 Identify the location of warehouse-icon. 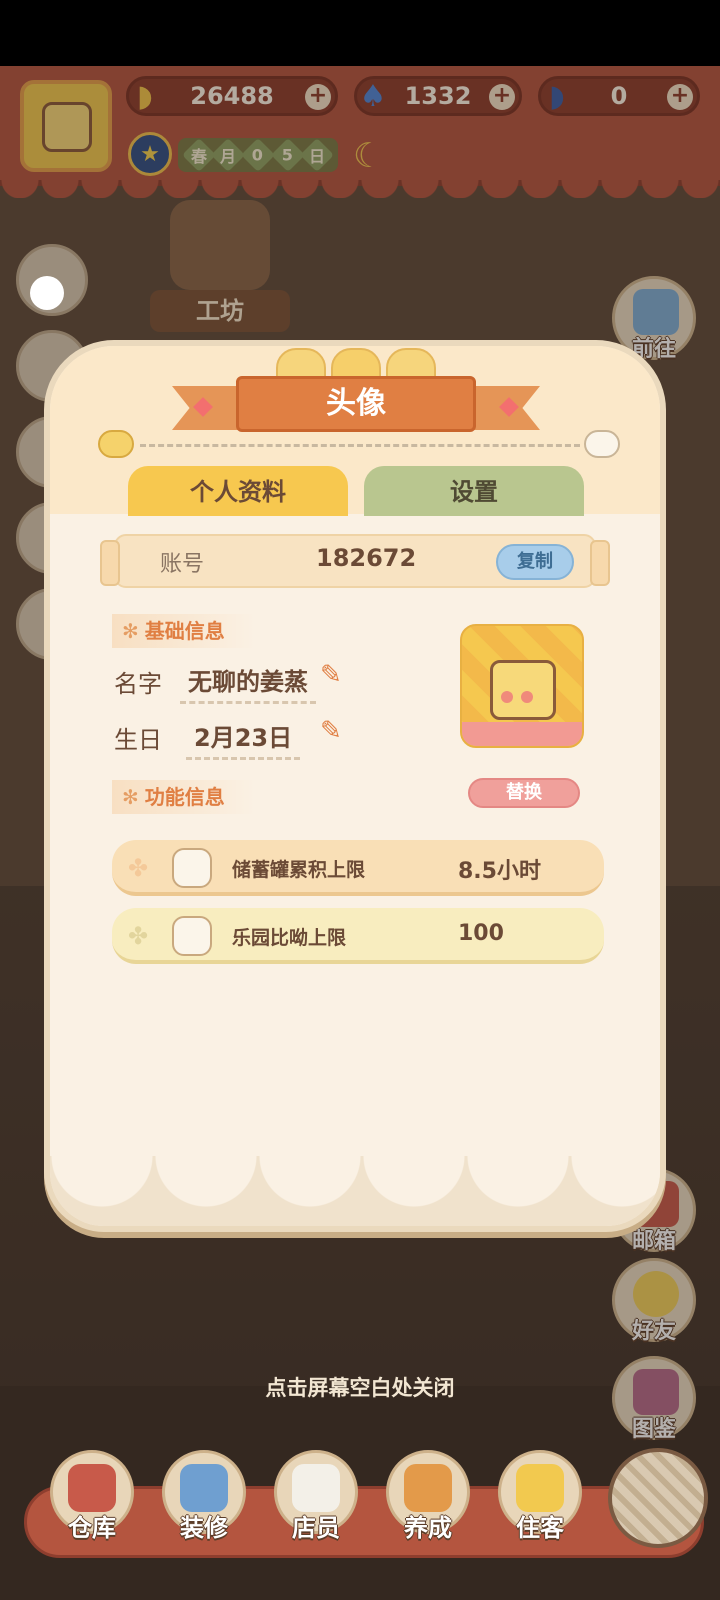
(92, 1488).